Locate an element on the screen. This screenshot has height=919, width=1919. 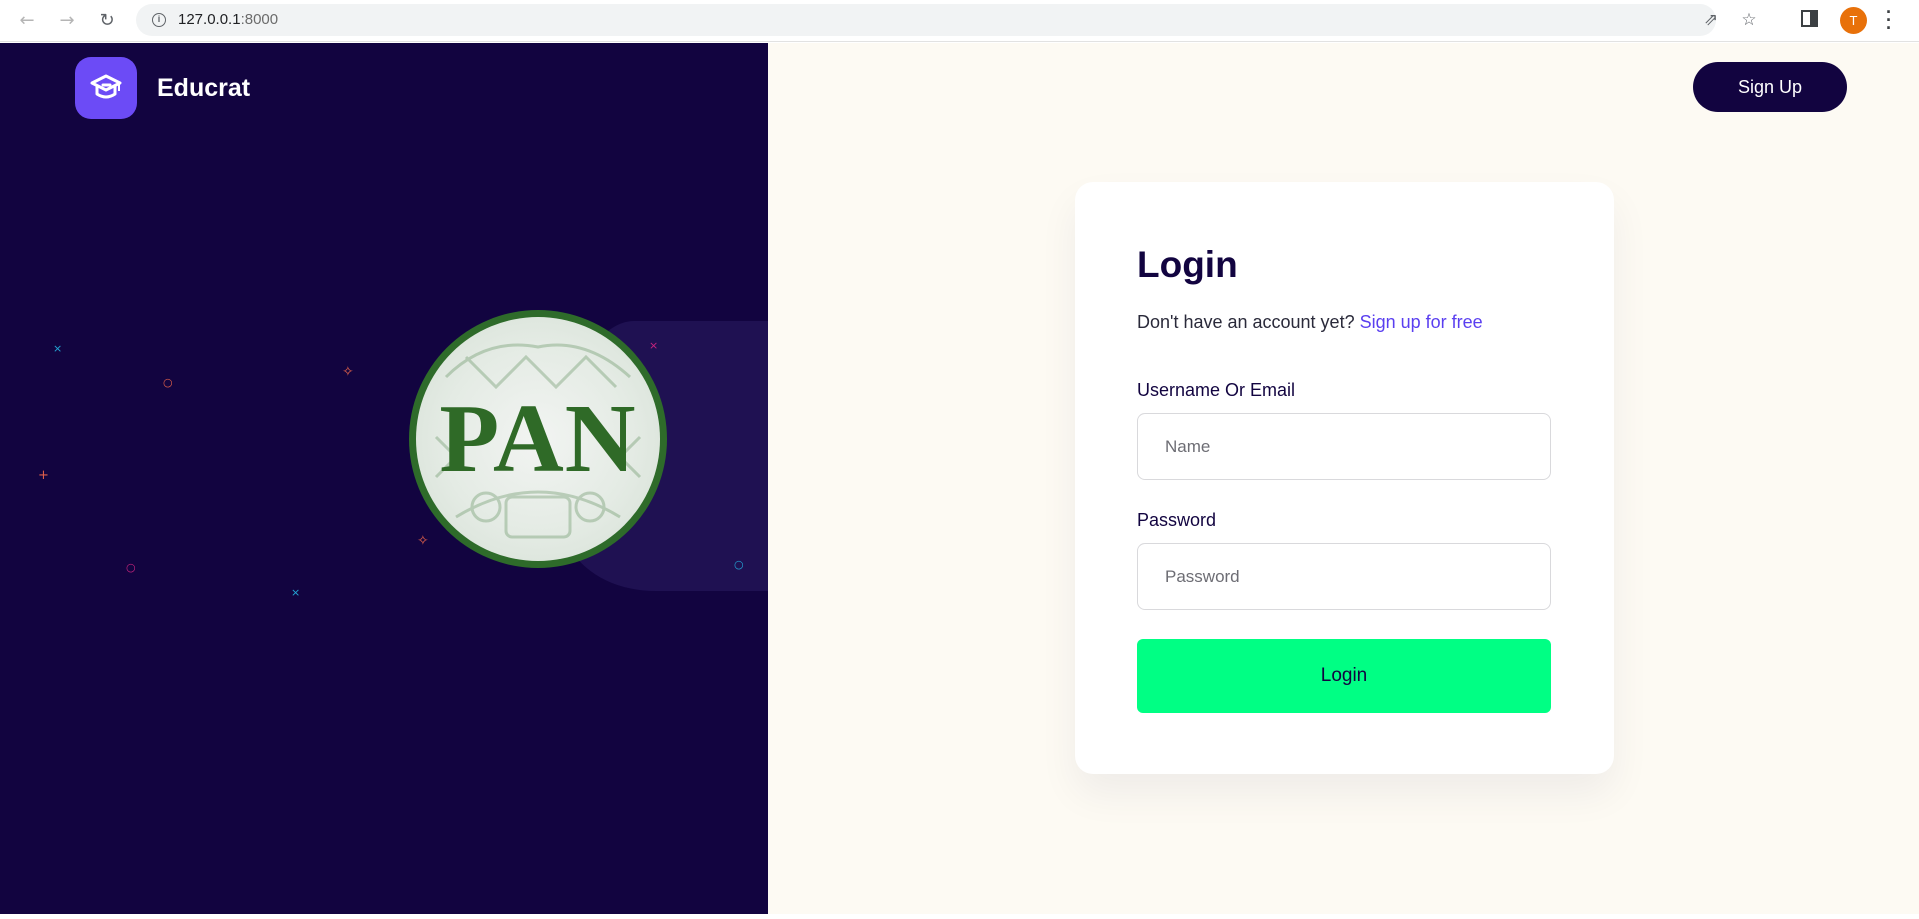
username-label: Username Or Email is located at coordinates (1216, 390).